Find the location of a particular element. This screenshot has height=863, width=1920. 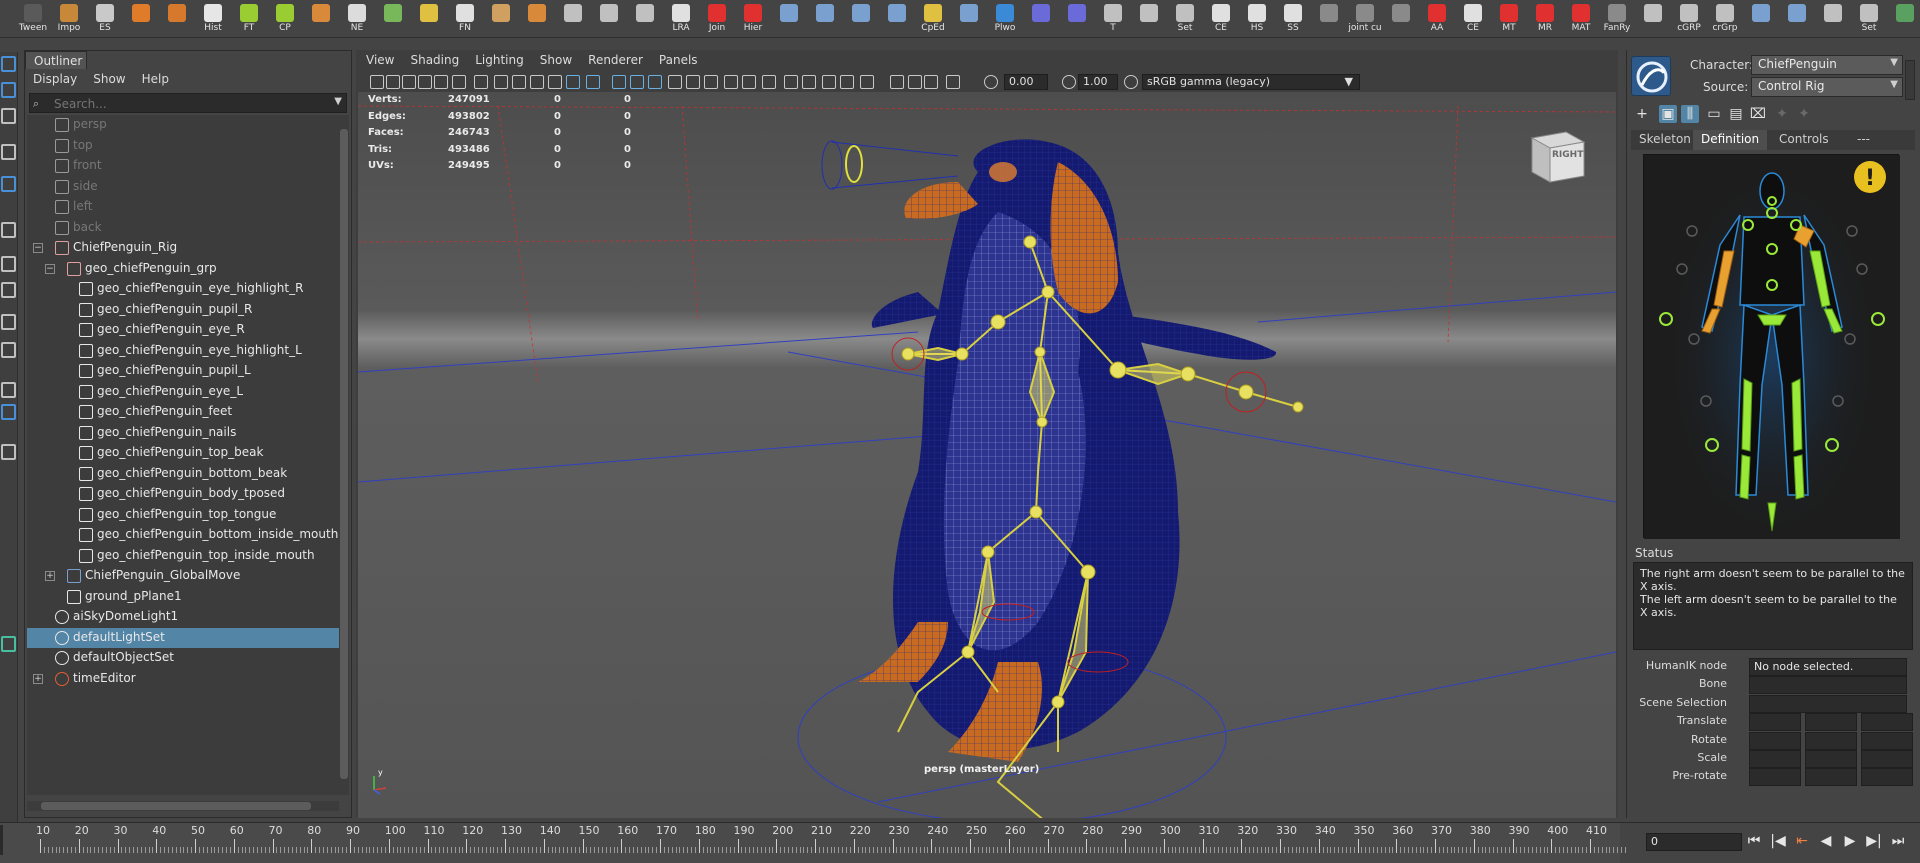

folder-icon: ▭ is located at coordinates (1714, 114).